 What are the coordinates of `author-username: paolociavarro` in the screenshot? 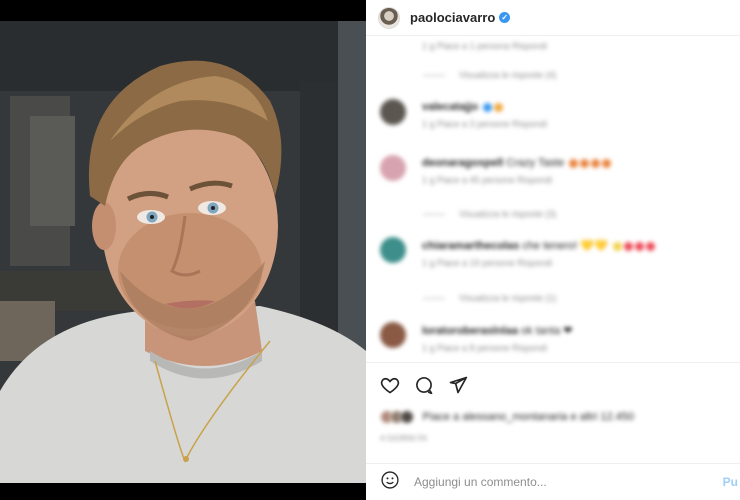 It's located at (452, 17).